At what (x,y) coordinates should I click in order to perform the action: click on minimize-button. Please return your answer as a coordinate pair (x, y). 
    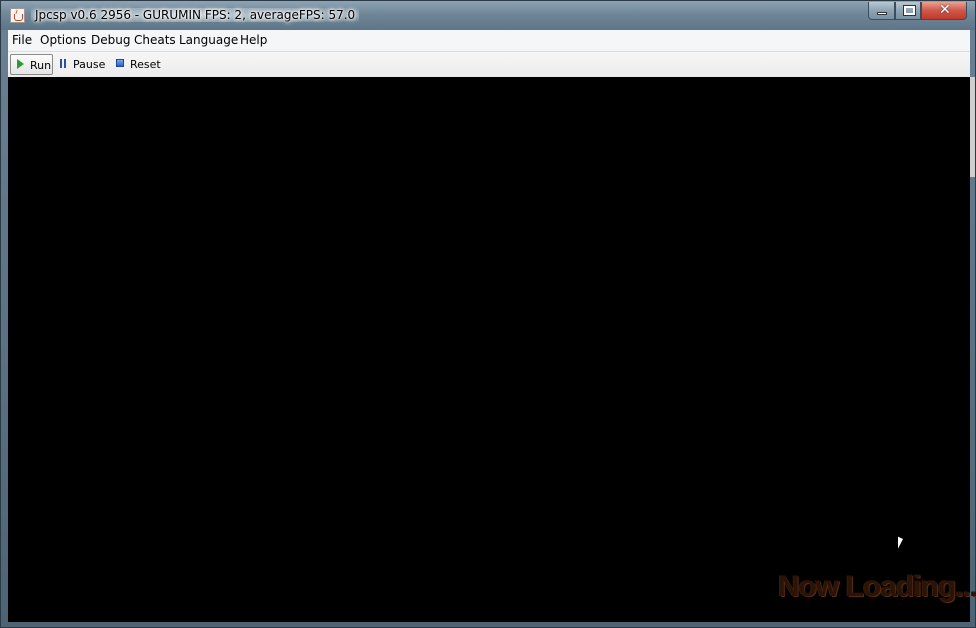
    Looking at the image, I should click on (881, 11).